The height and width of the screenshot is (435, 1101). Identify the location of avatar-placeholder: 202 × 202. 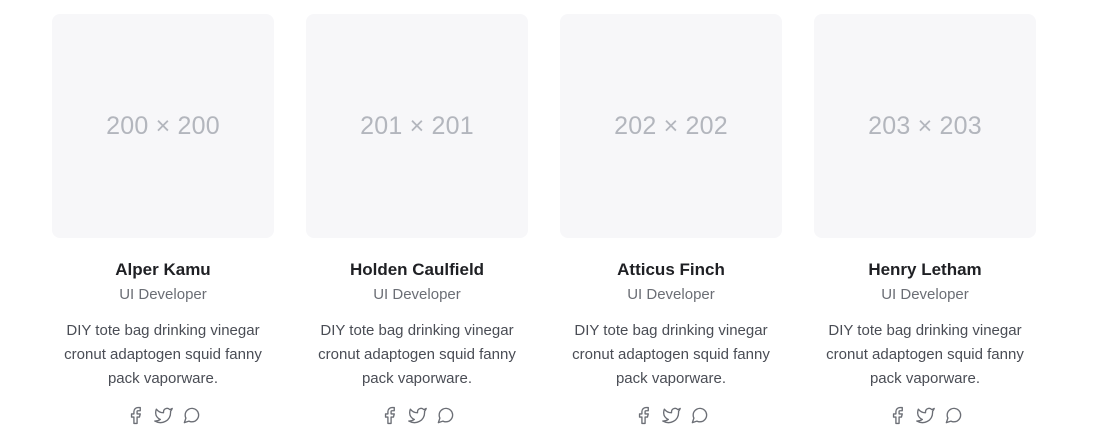
(671, 126).